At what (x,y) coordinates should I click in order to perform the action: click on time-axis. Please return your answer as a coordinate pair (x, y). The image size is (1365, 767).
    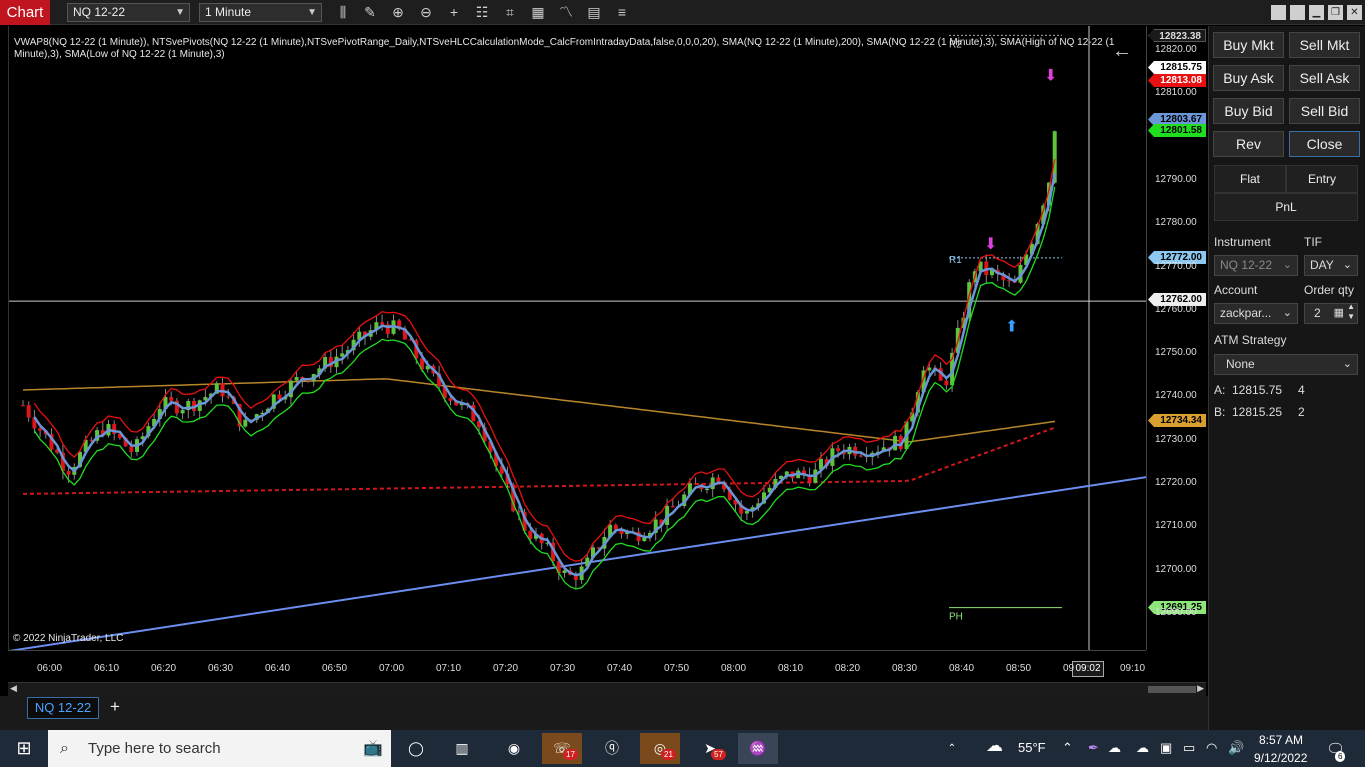
    Looking at the image, I should click on (577, 666).